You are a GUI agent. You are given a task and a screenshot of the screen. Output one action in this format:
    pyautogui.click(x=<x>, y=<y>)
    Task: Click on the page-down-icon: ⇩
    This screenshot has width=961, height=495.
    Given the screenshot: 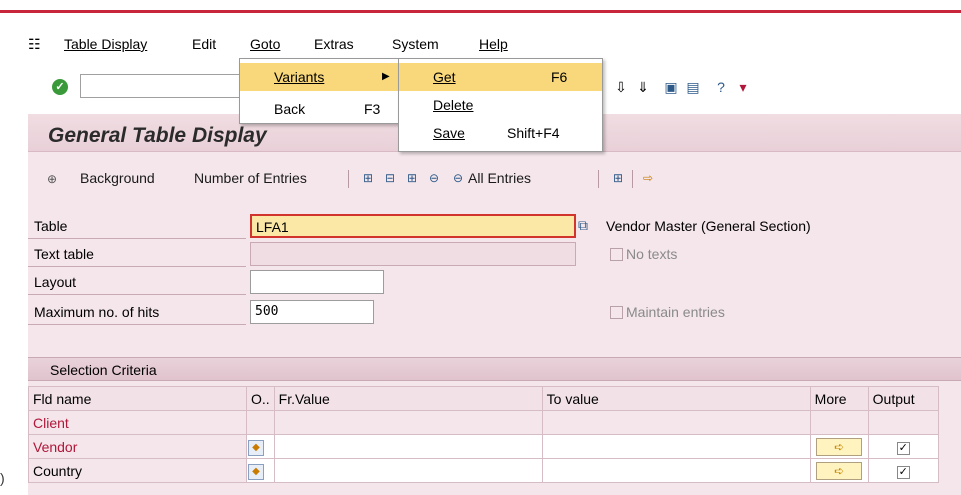 What is the action you would take?
    pyautogui.click(x=621, y=87)
    